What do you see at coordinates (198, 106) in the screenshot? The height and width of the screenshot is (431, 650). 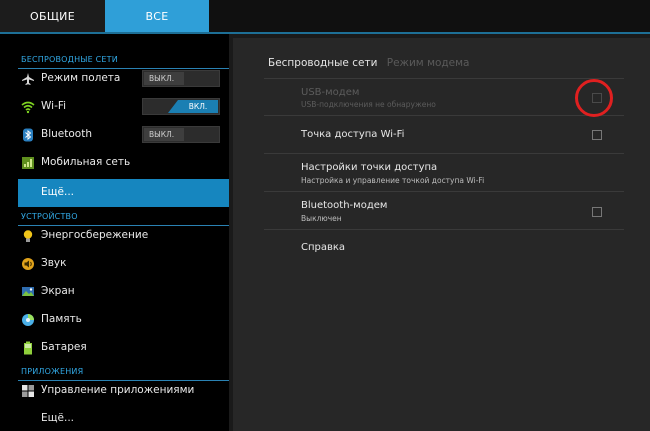 I see `toggle-state: ВКЛ.` at bounding box center [198, 106].